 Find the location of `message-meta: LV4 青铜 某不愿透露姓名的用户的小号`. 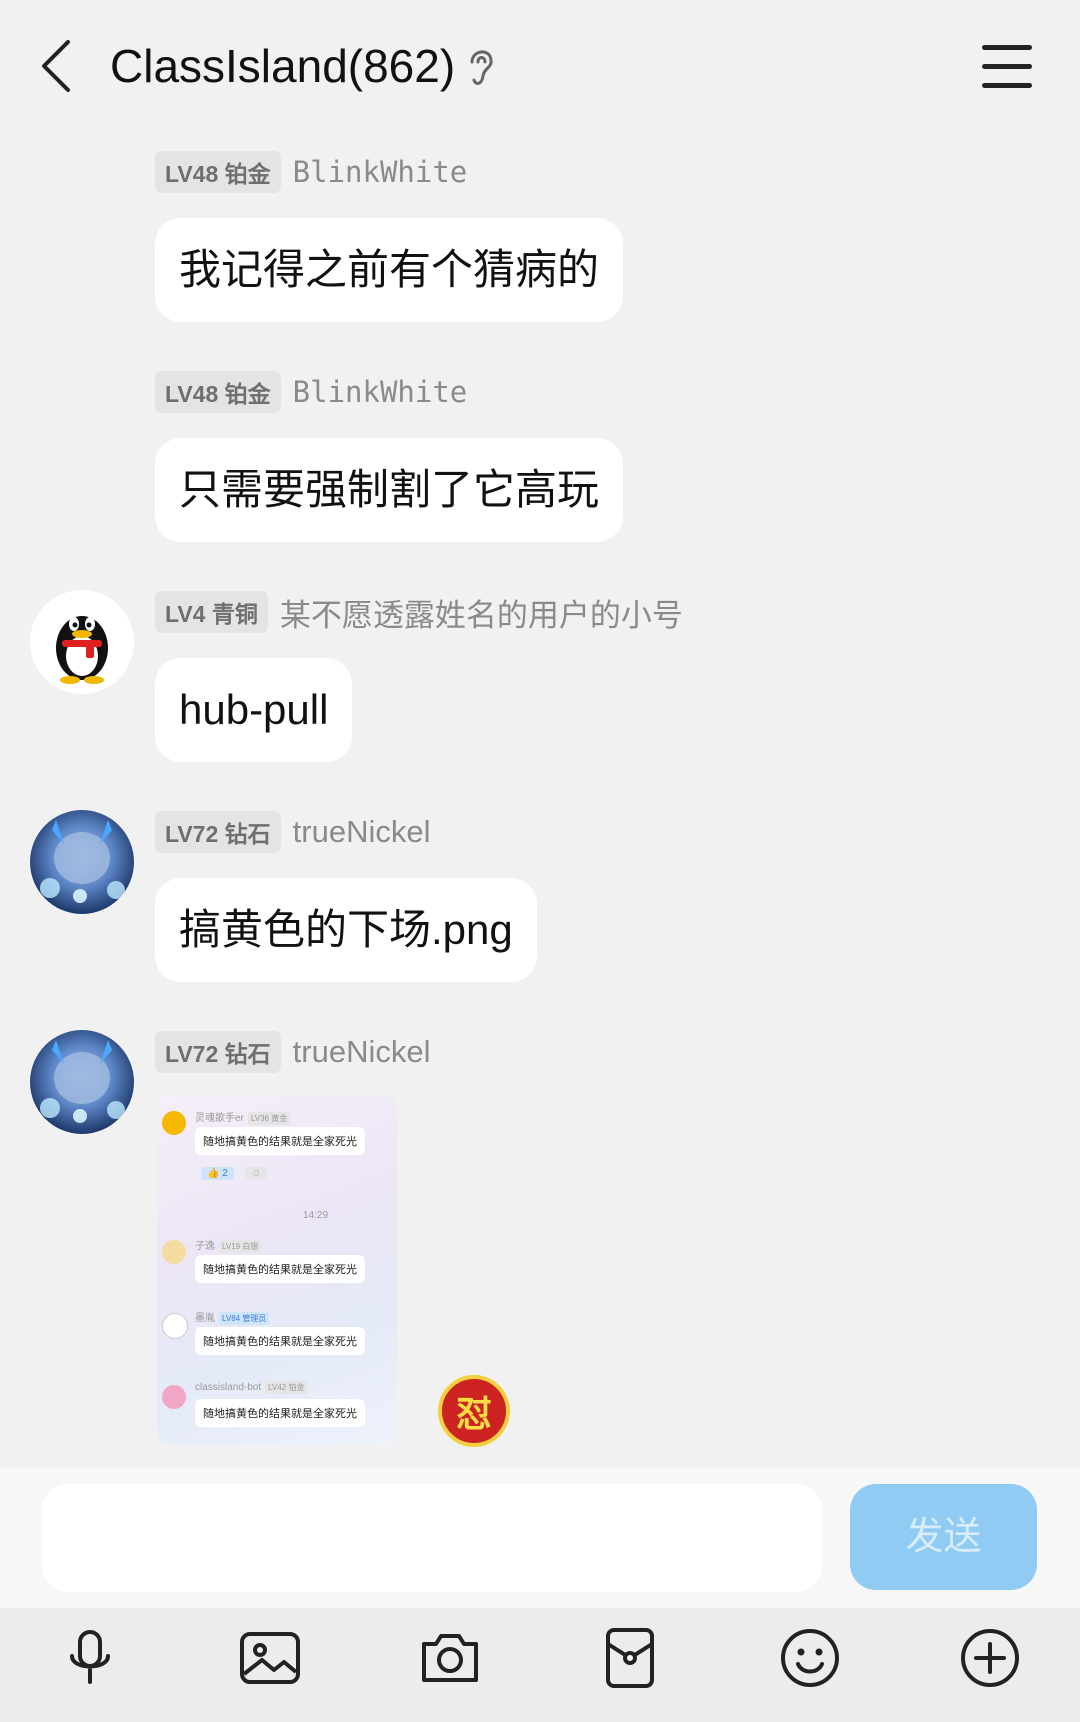

message-meta: LV4 青铜 某不愿透露姓名的用户的小号 is located at coordinates (419, 612).